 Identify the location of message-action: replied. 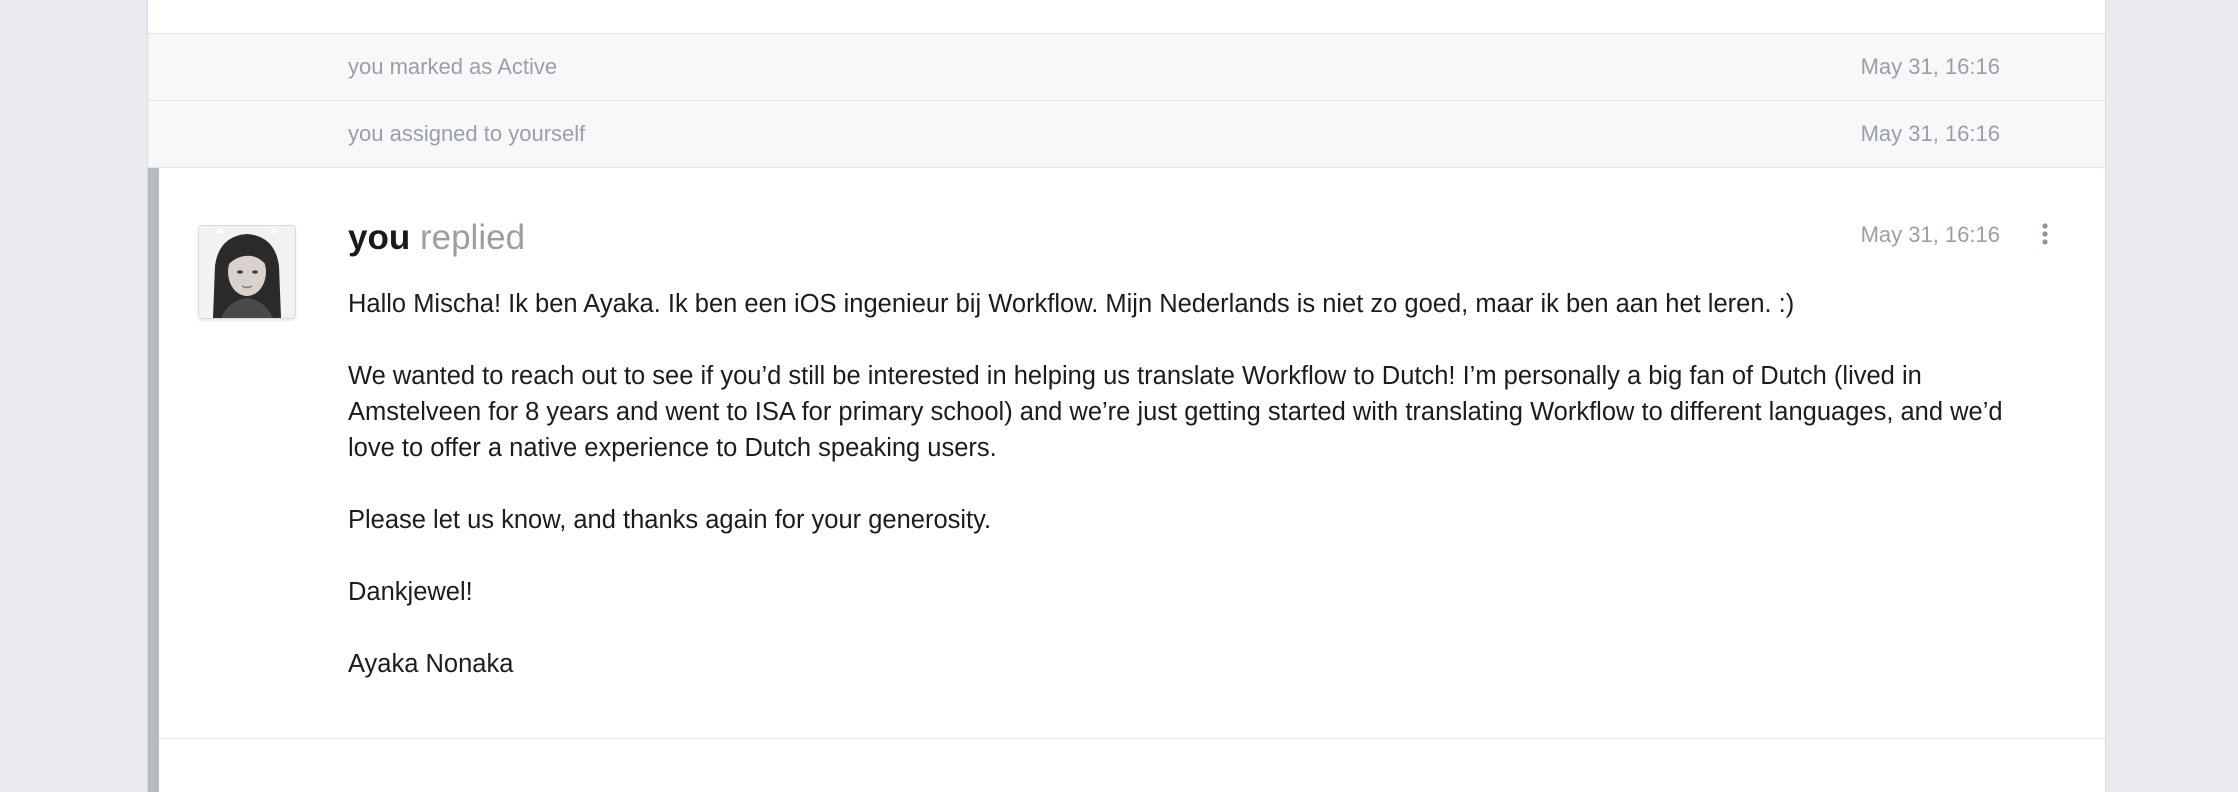
(472, 237).